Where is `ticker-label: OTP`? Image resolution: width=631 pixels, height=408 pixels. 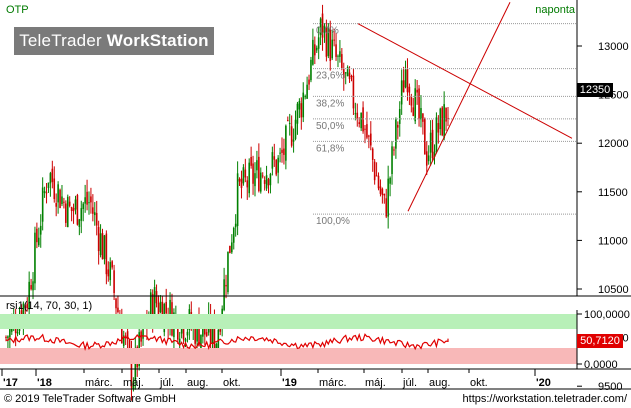 ticker-label: OTP is located at coordinates (17, 10).